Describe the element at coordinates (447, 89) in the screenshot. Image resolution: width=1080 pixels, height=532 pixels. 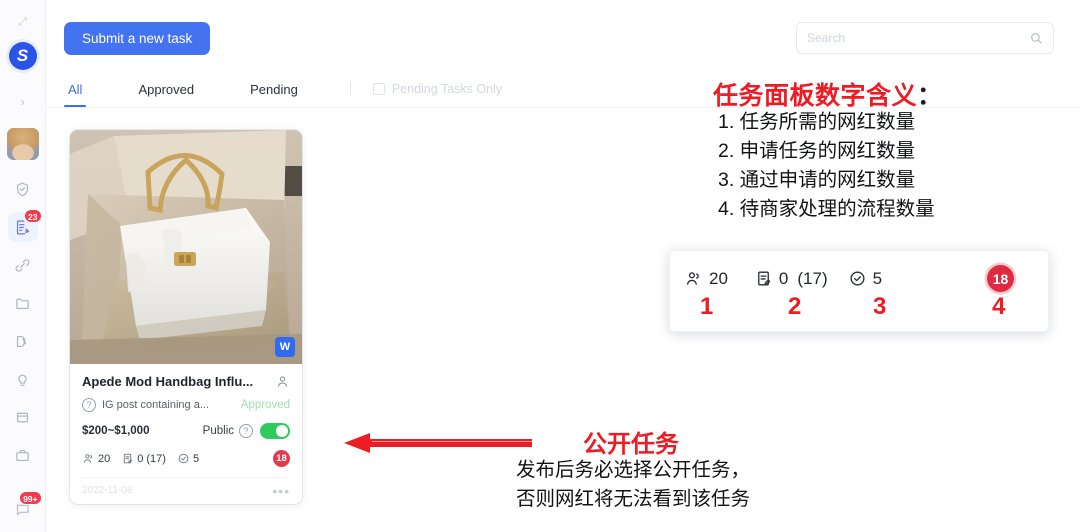
I see `checkbox-label: Pending Tasks Only` at that location.